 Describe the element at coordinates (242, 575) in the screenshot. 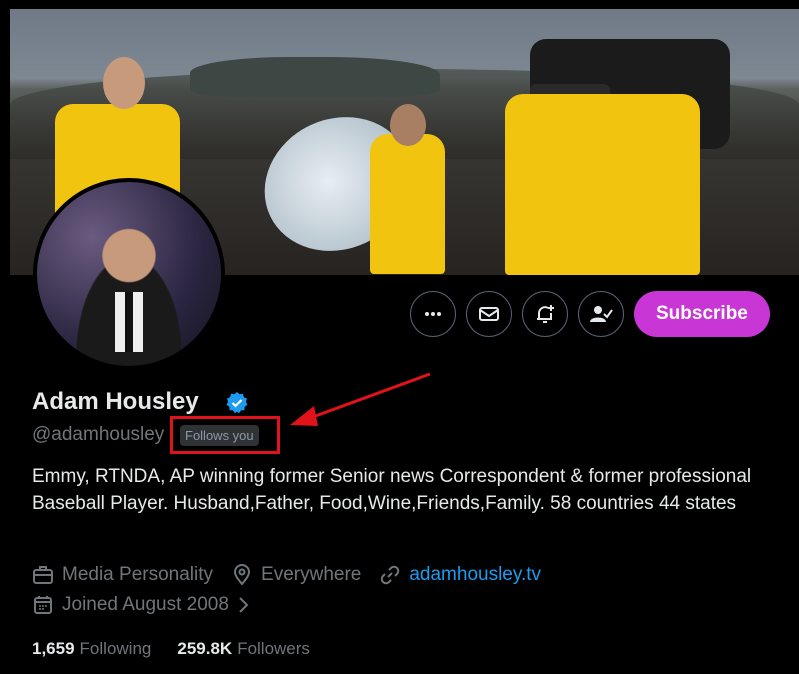

I see `location-pin-icon` at that location.